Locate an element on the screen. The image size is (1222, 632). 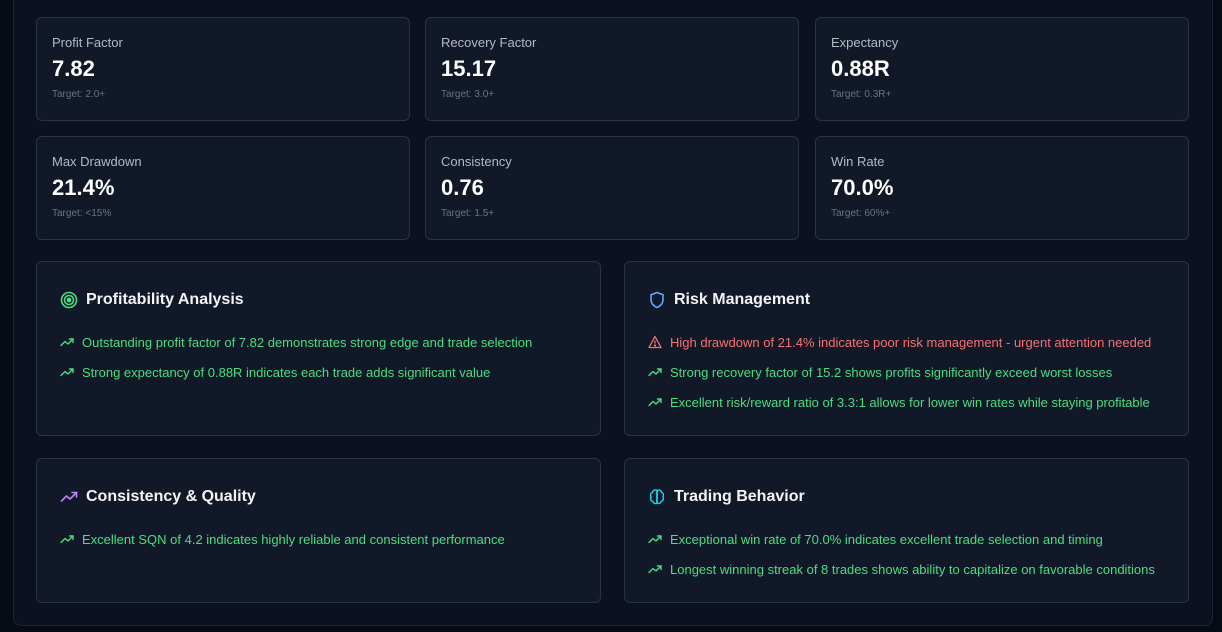
metric-target: Target: 3.0+ is located at coordinates (468, 94).